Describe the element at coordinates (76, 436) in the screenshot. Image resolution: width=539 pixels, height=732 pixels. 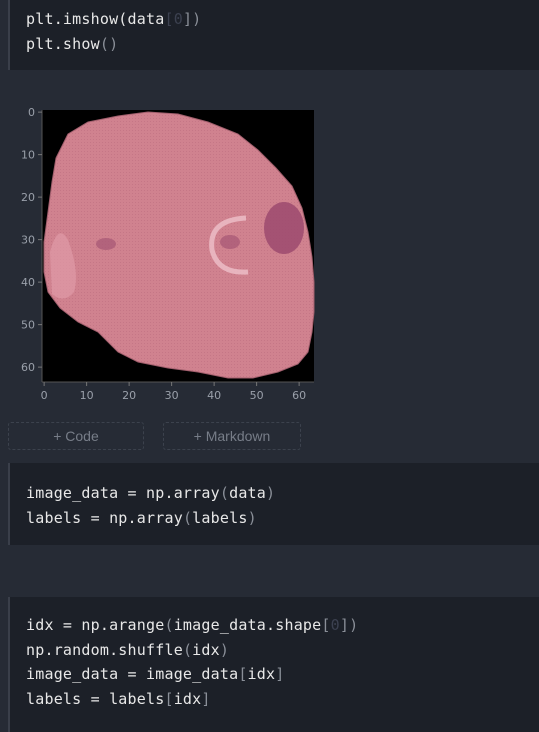
I see `add-code-button: + Code` at that location.